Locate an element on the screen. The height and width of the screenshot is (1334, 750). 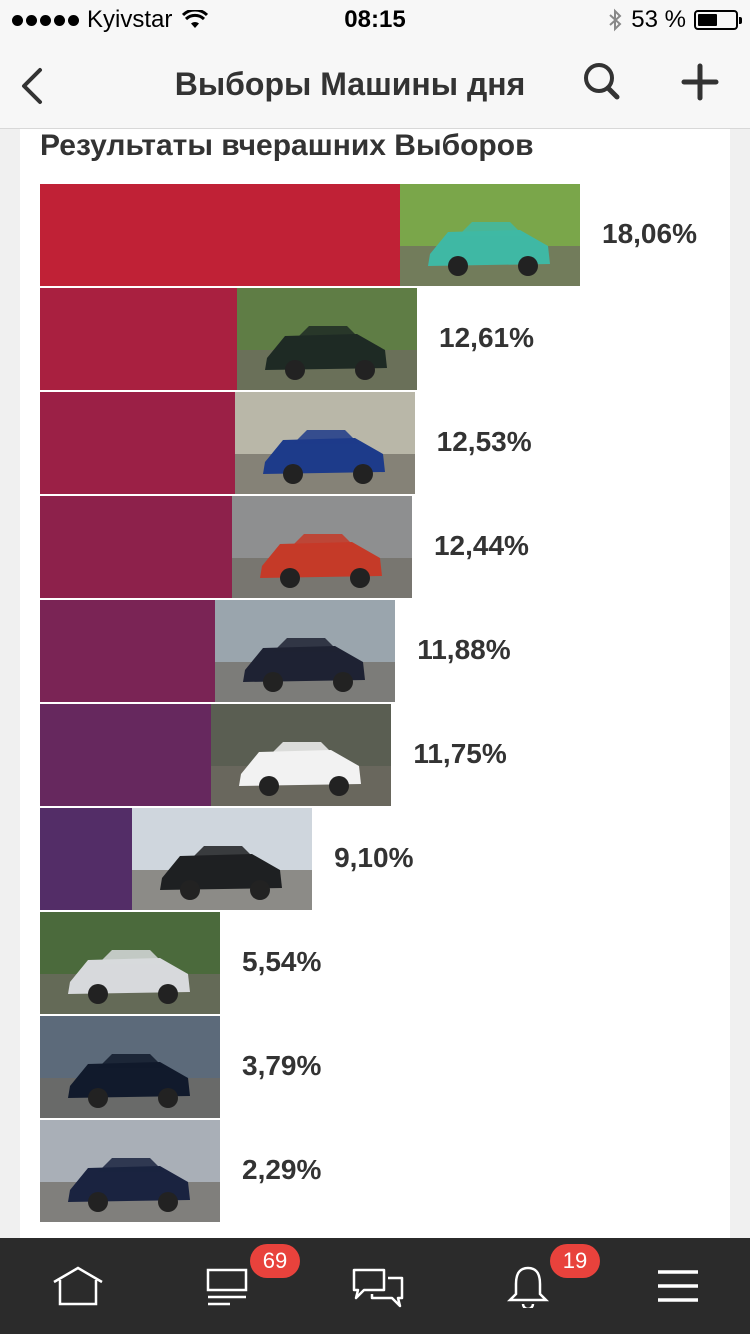
tab-messages is located at coordinates (375, 1286).